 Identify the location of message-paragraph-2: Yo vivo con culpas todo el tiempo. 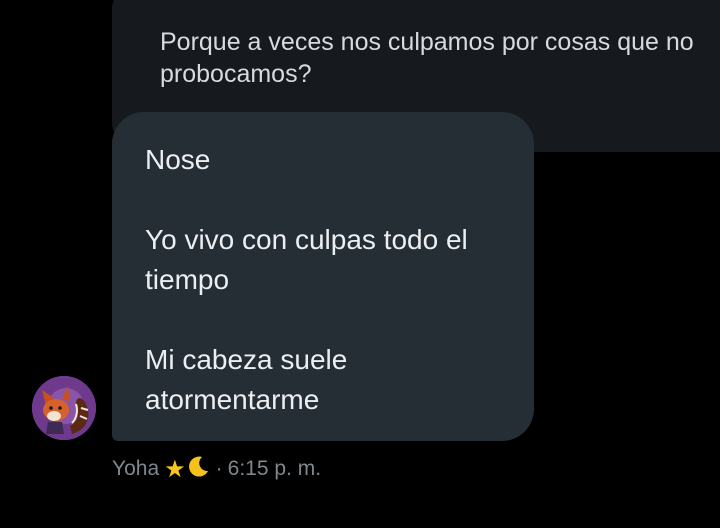
(306, 259).